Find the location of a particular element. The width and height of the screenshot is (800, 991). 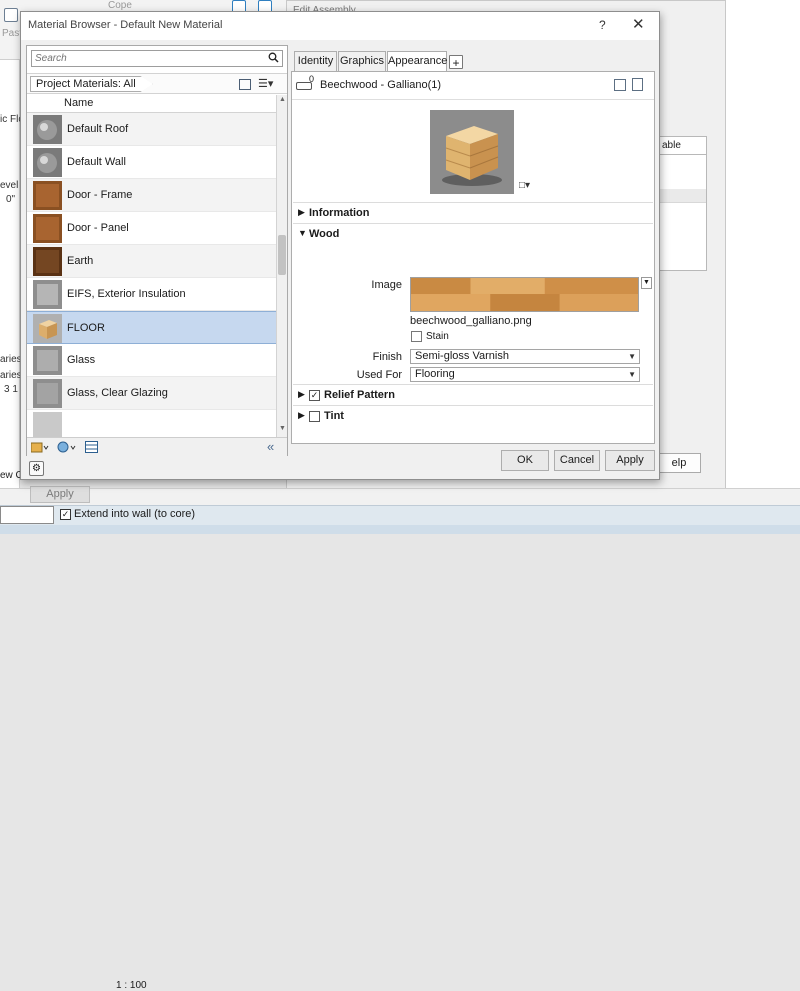

list-item: Glass is located at coordinates (151, 360).